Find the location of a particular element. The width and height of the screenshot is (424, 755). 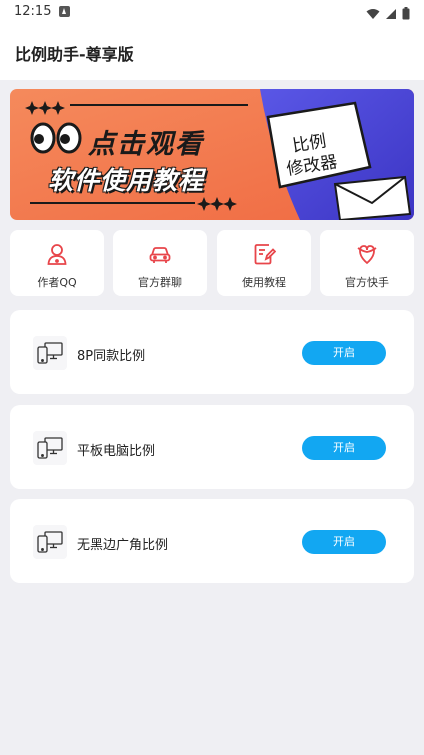

quick-item-tutorial: 使用教程 is located at coordinates (264, 263).